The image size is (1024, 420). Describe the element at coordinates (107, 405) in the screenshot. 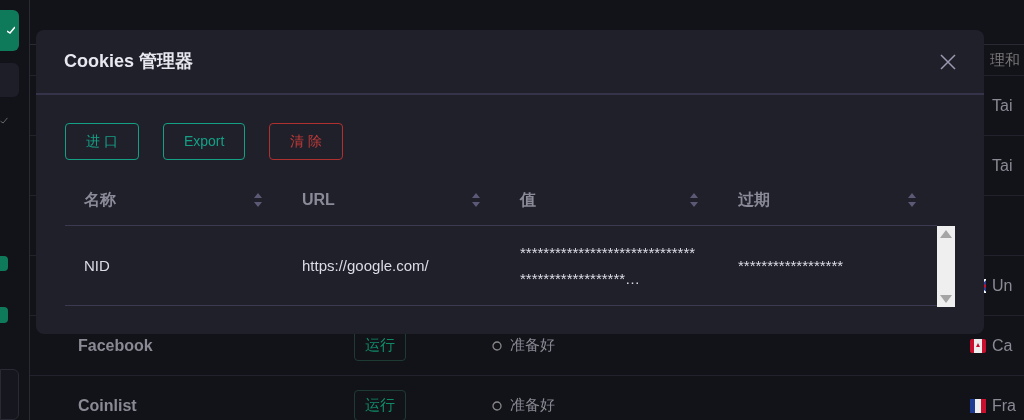

I see `profile-name: Coinlist` at that location.